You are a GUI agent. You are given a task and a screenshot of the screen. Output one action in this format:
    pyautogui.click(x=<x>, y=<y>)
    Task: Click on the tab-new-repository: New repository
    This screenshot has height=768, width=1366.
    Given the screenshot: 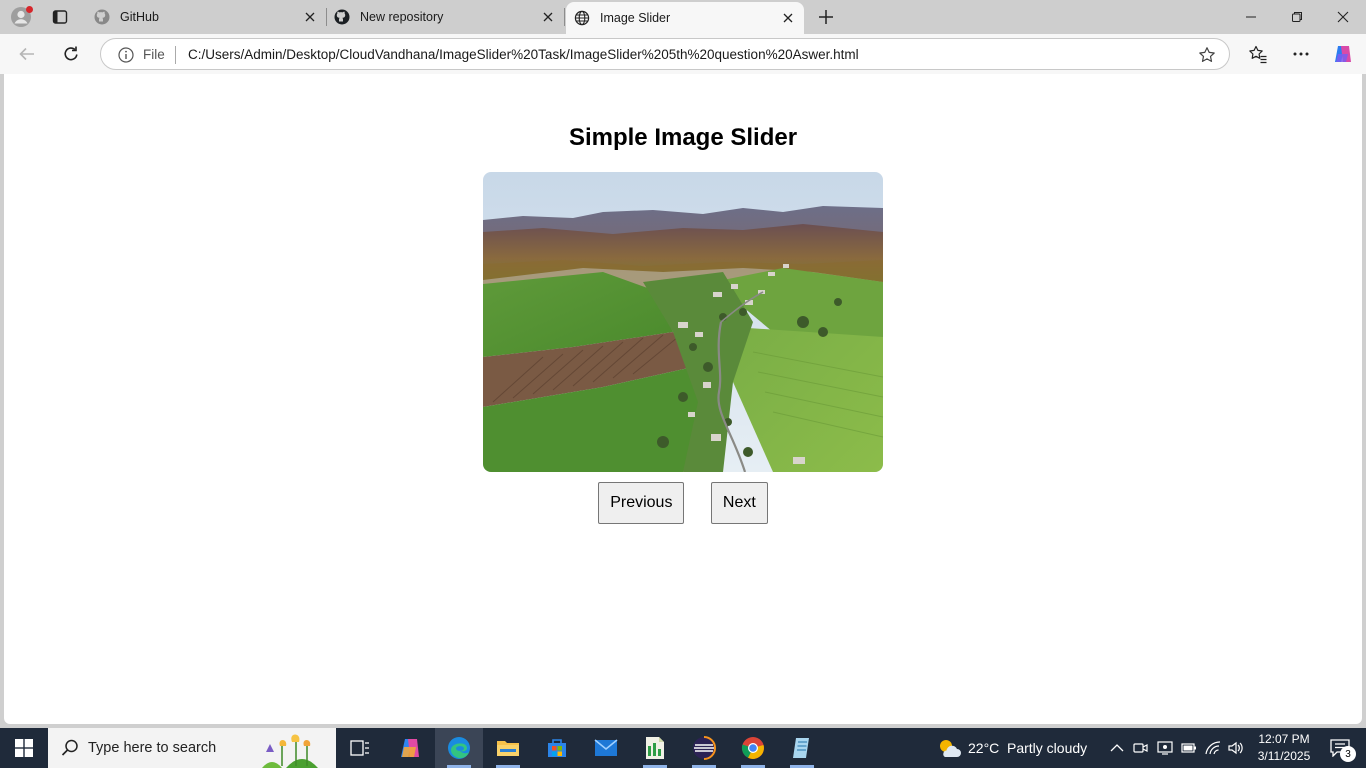 What is the action you would take?
    pyautogui.click(x=445, y=17)
    